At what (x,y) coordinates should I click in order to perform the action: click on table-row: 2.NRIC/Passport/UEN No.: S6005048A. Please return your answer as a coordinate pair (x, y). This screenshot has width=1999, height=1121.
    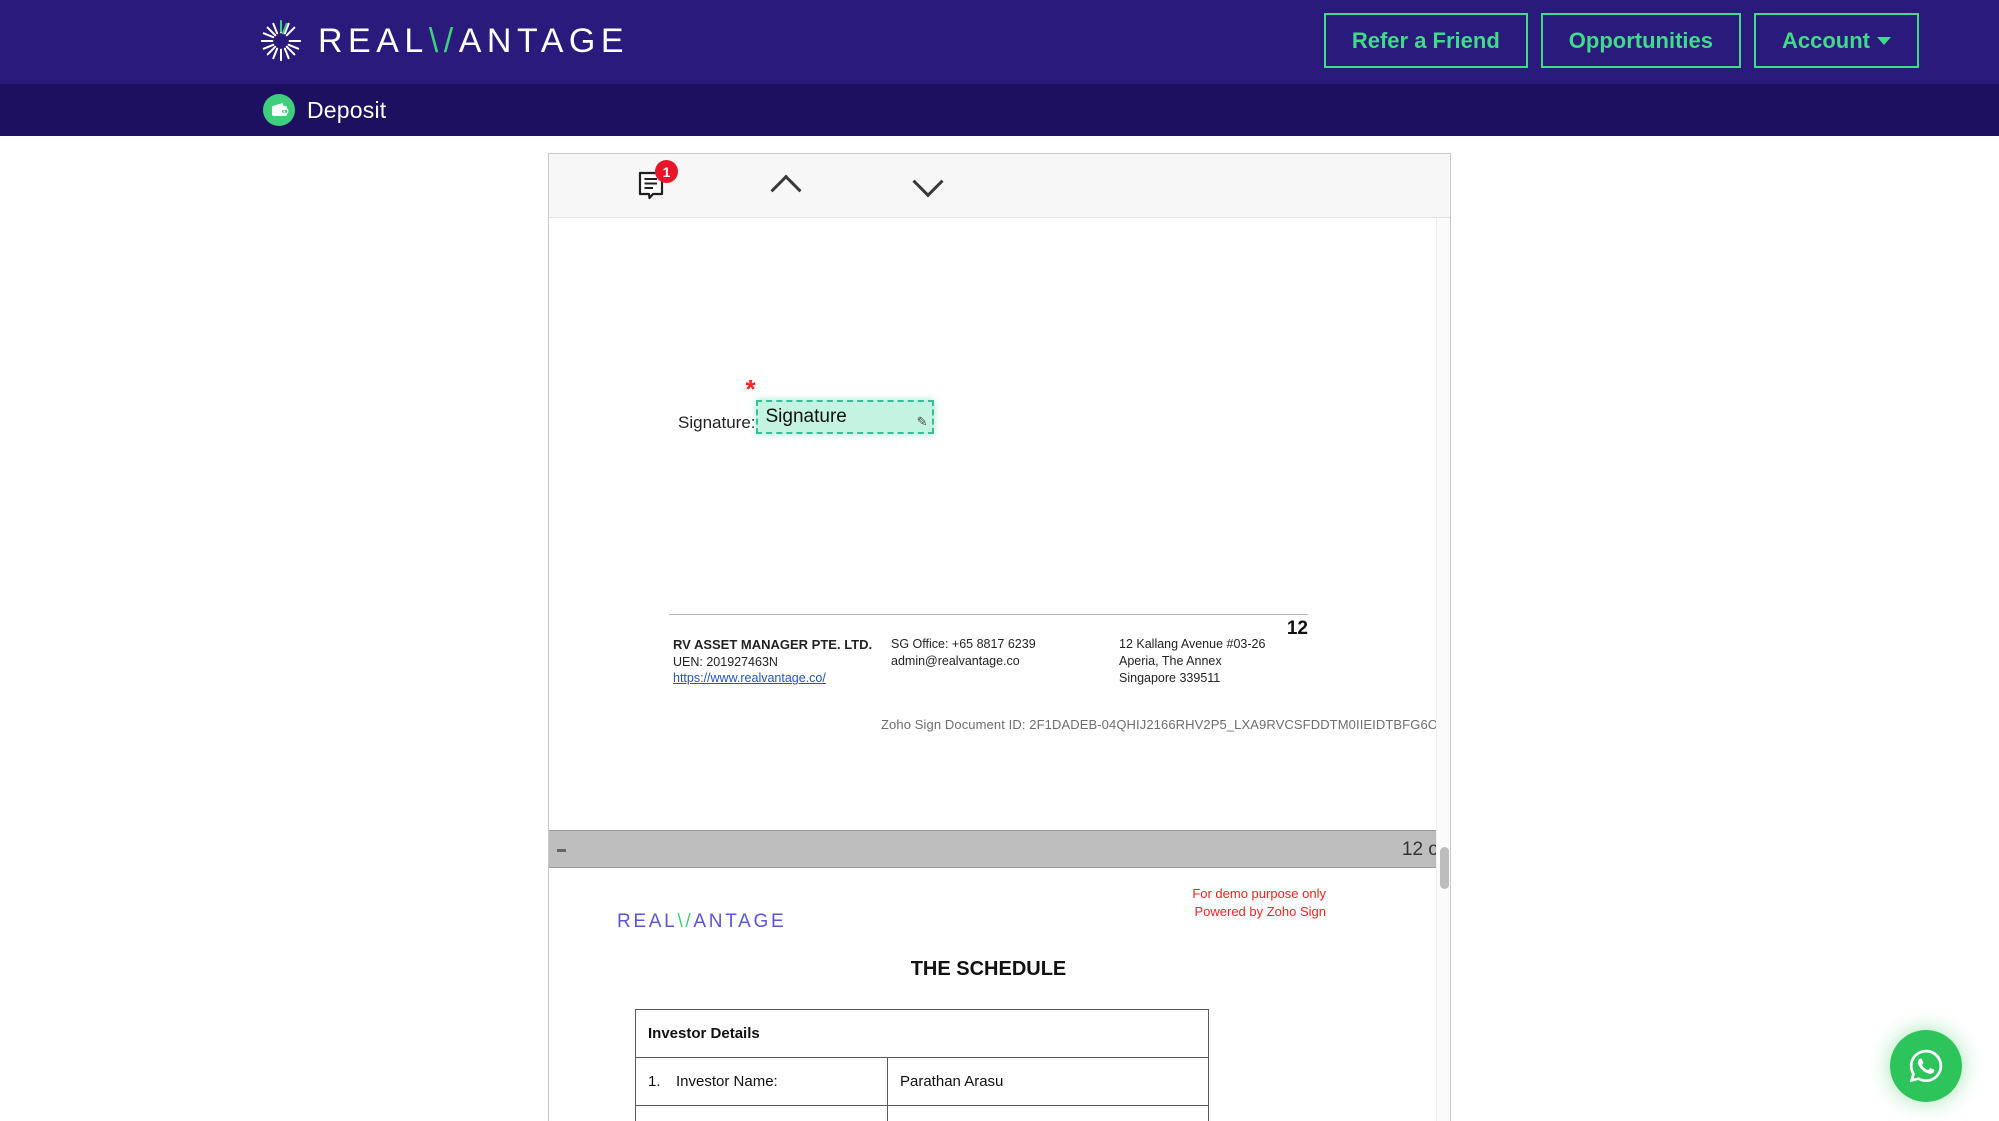
    Looking at the image, I should click on (922, 1113).